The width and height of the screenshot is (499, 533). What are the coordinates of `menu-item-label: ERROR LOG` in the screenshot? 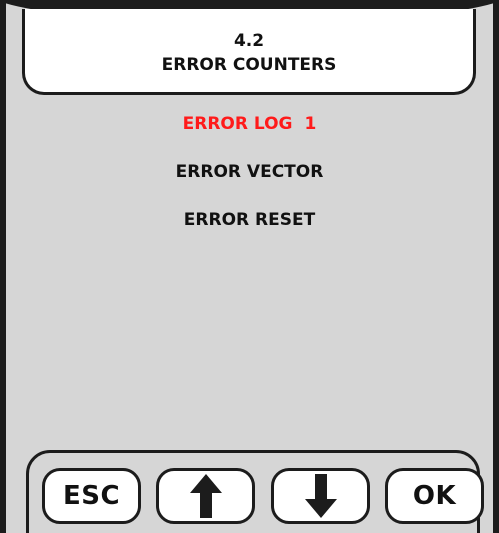 It's located at (237, 124).